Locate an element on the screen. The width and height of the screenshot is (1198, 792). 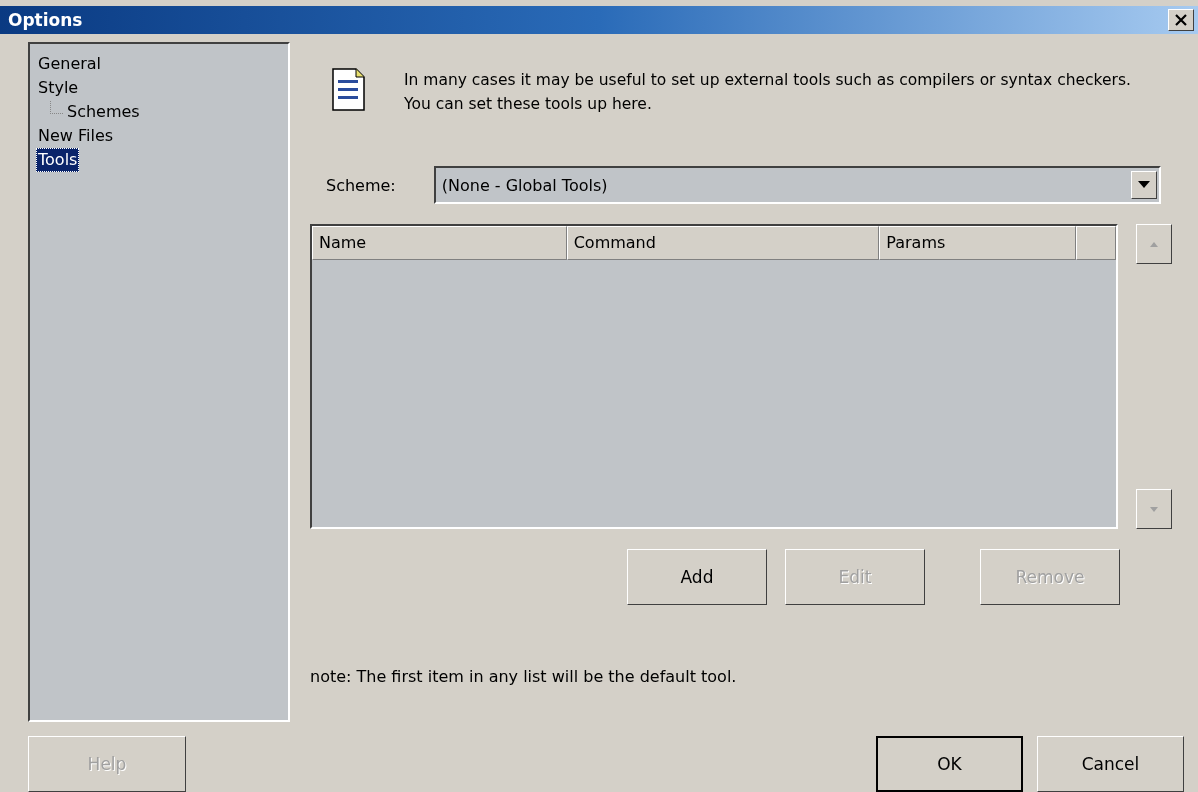
scheme-dropdown: (None - Global Tools) is located at coordinates (797, 185).